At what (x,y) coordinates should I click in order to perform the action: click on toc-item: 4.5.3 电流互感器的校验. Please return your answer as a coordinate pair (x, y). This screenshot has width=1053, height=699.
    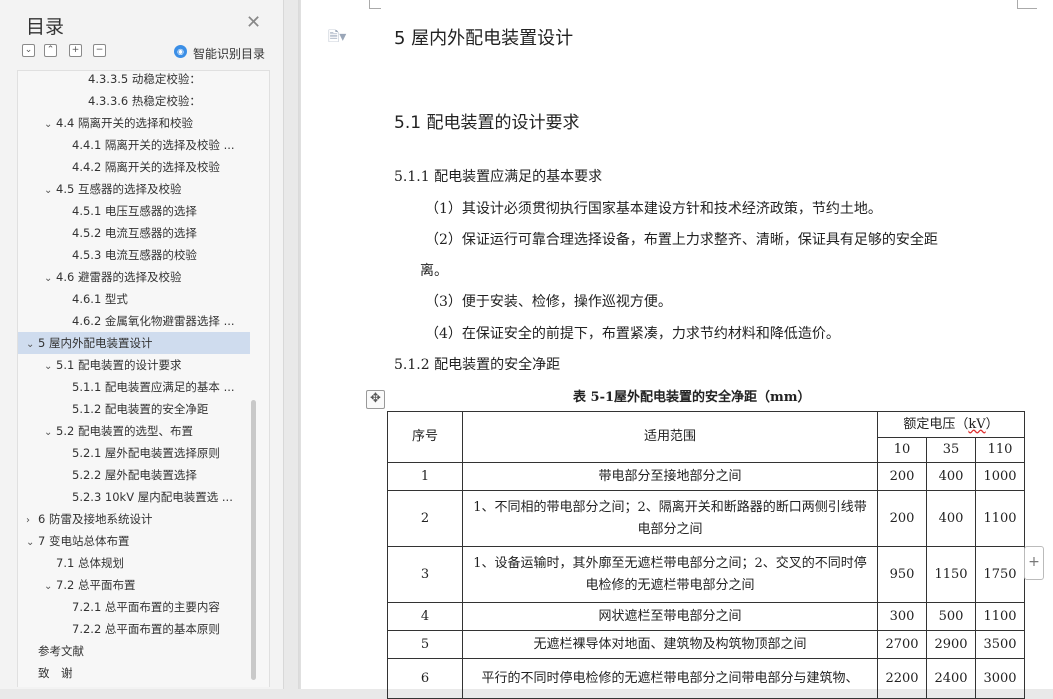
    Looking at the image, I should click on (143, 255).